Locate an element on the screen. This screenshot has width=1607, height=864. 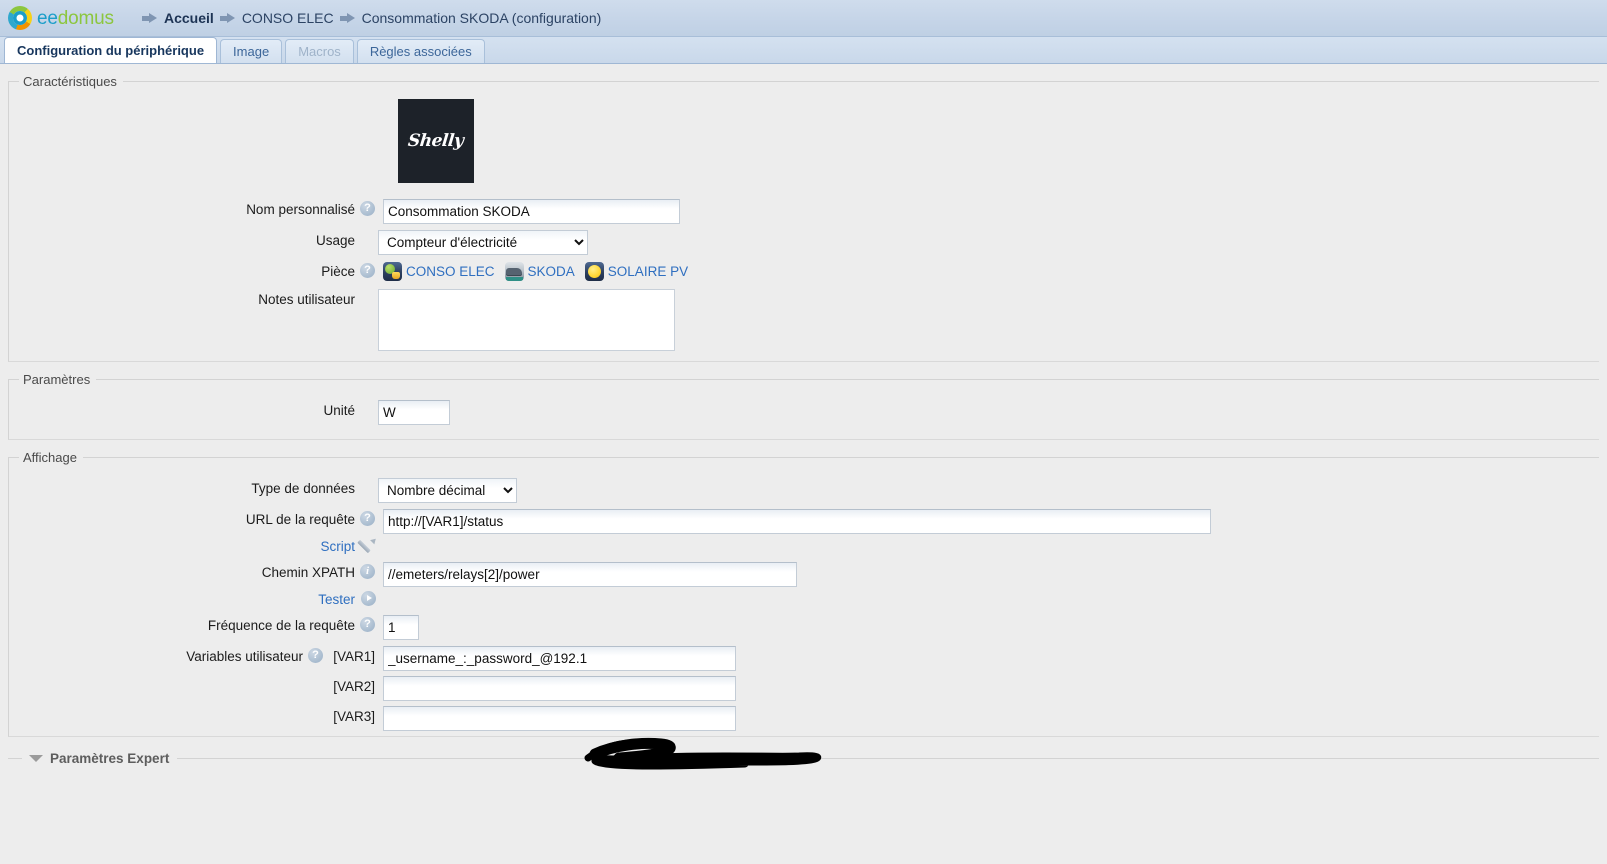
var3-tag: [VAR3] is located at coordinates (354, 716).